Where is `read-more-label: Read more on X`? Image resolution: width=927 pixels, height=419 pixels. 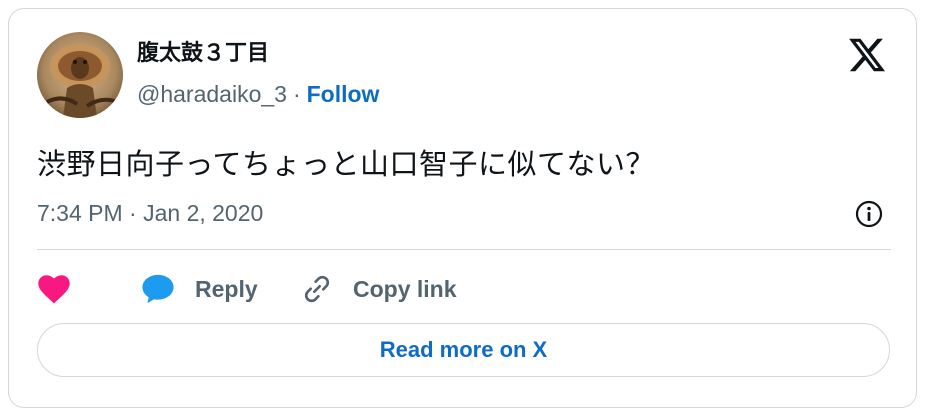
read-more-label: Read more on X is located at coordinates (463, 349).